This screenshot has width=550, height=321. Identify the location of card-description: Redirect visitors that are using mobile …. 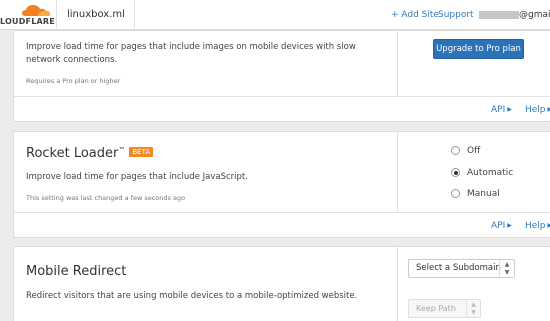
(192, 296).